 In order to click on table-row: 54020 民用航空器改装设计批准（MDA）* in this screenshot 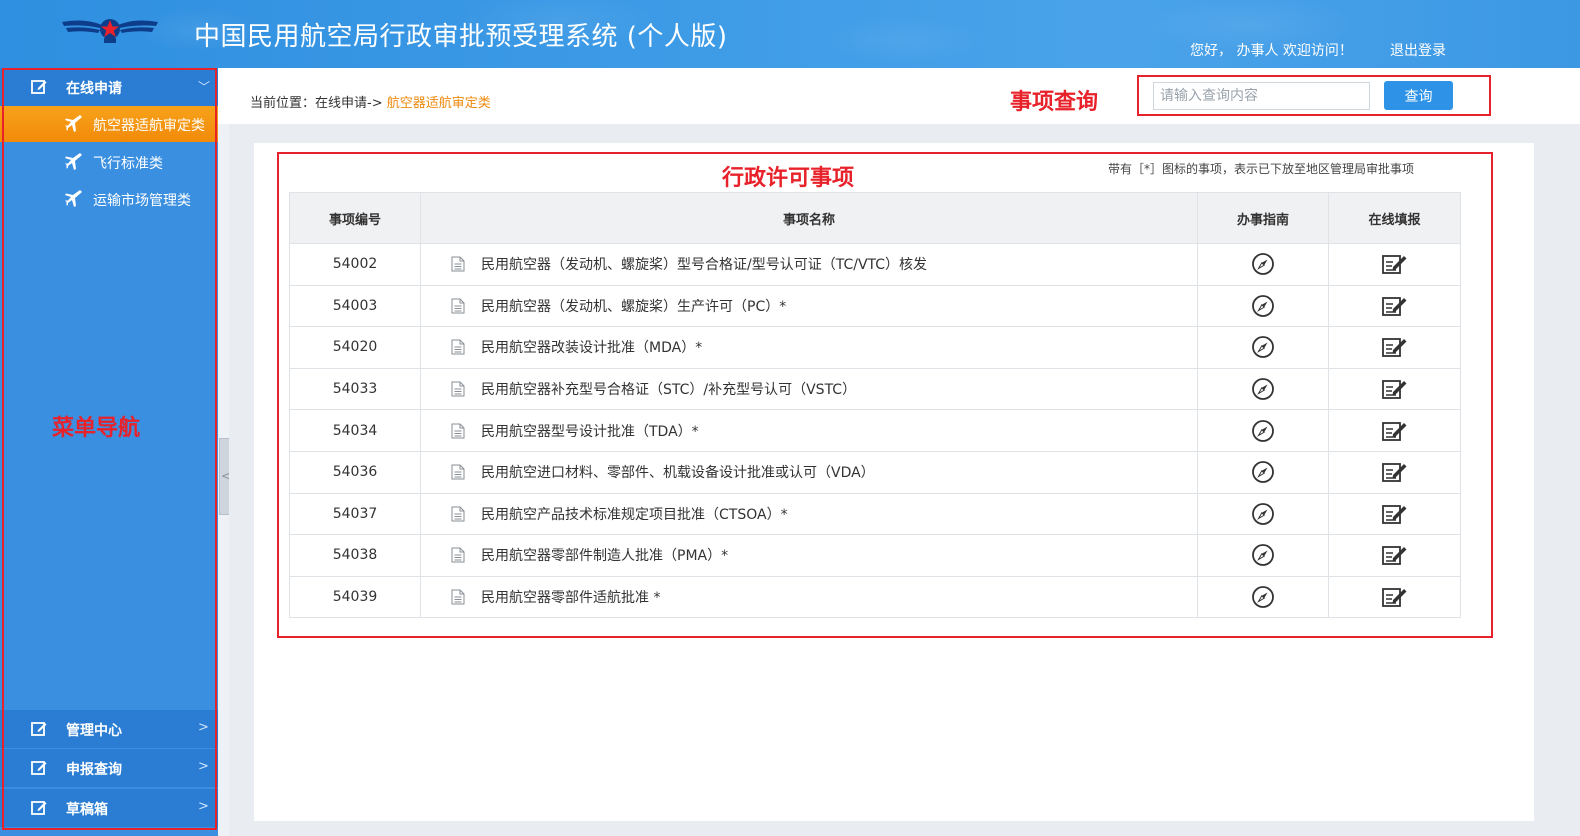, I will do `click(875, 347)`.